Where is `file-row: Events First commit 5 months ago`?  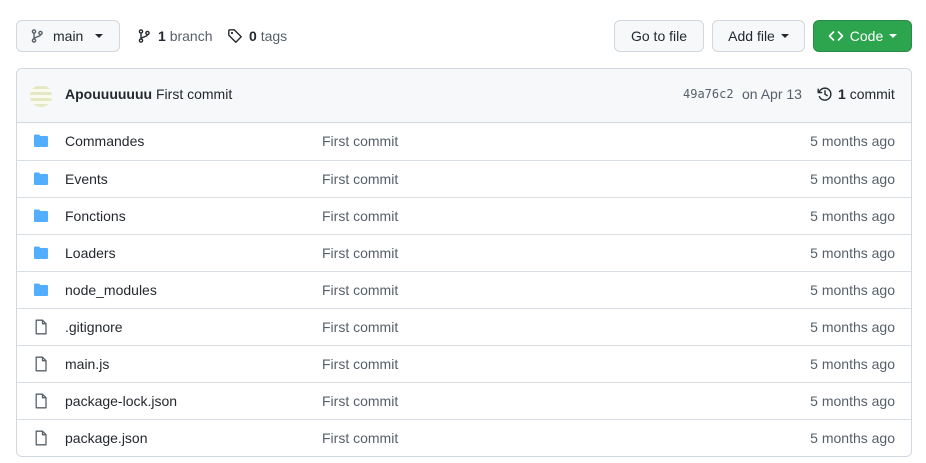
file-row: Events First commit 5 months ago is located at coordinates (464, 178).